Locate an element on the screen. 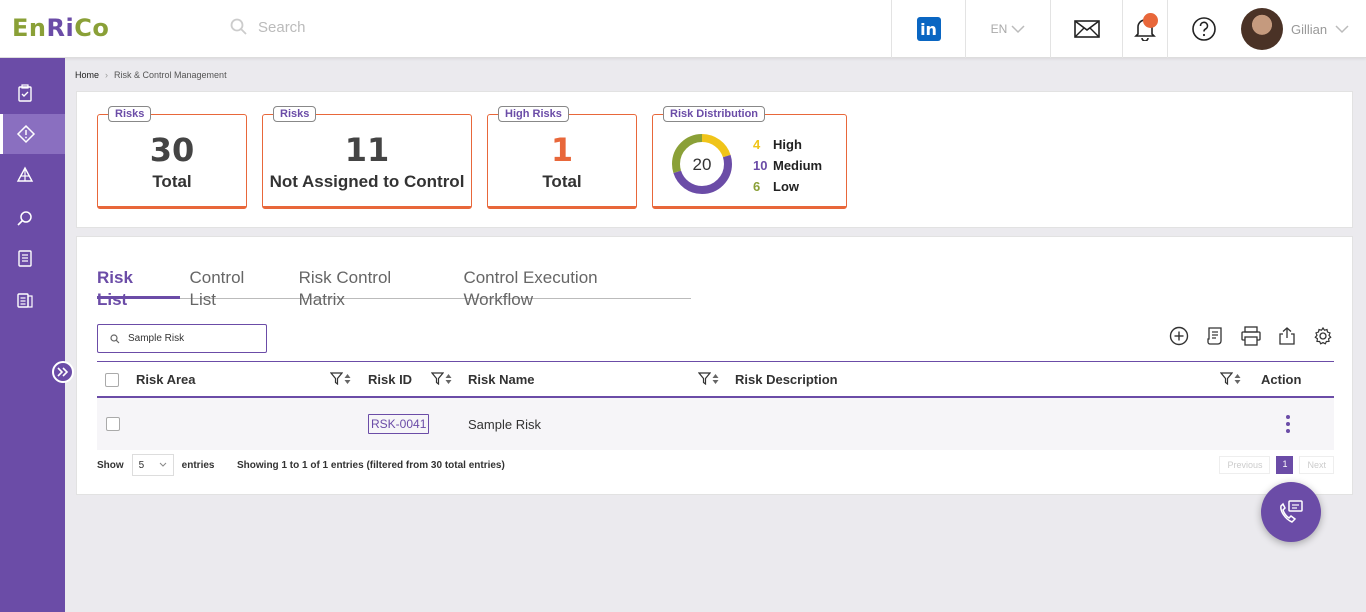 The height and width of the screenshot is (612, 1366). risk-id-filter-sort is located at coordinates (441, 378).